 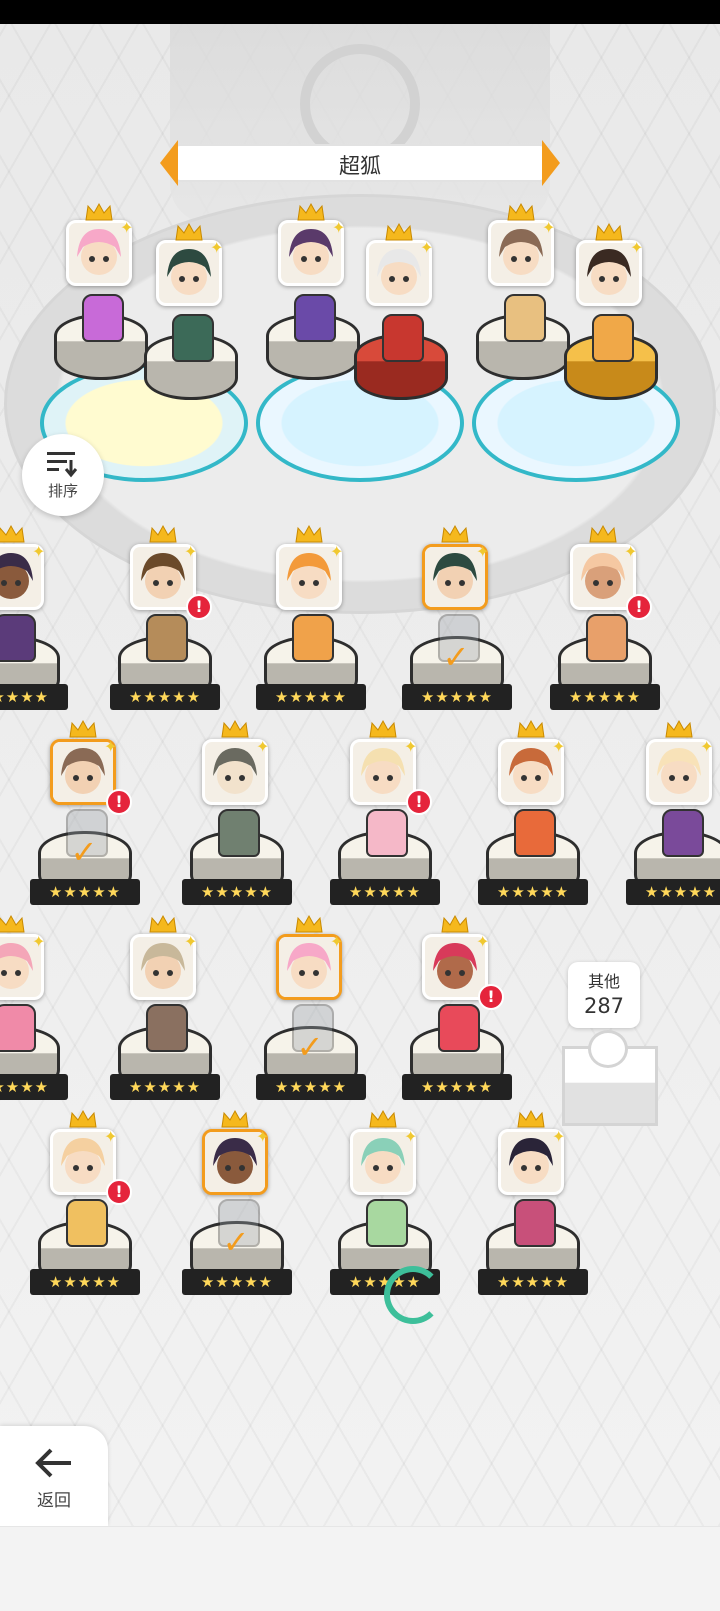 What do you see at coordinates (85, 819) in the screenshot?
I see `character-slot: ★★★★★ ✦! ✓` at bounding box center [85, 819].